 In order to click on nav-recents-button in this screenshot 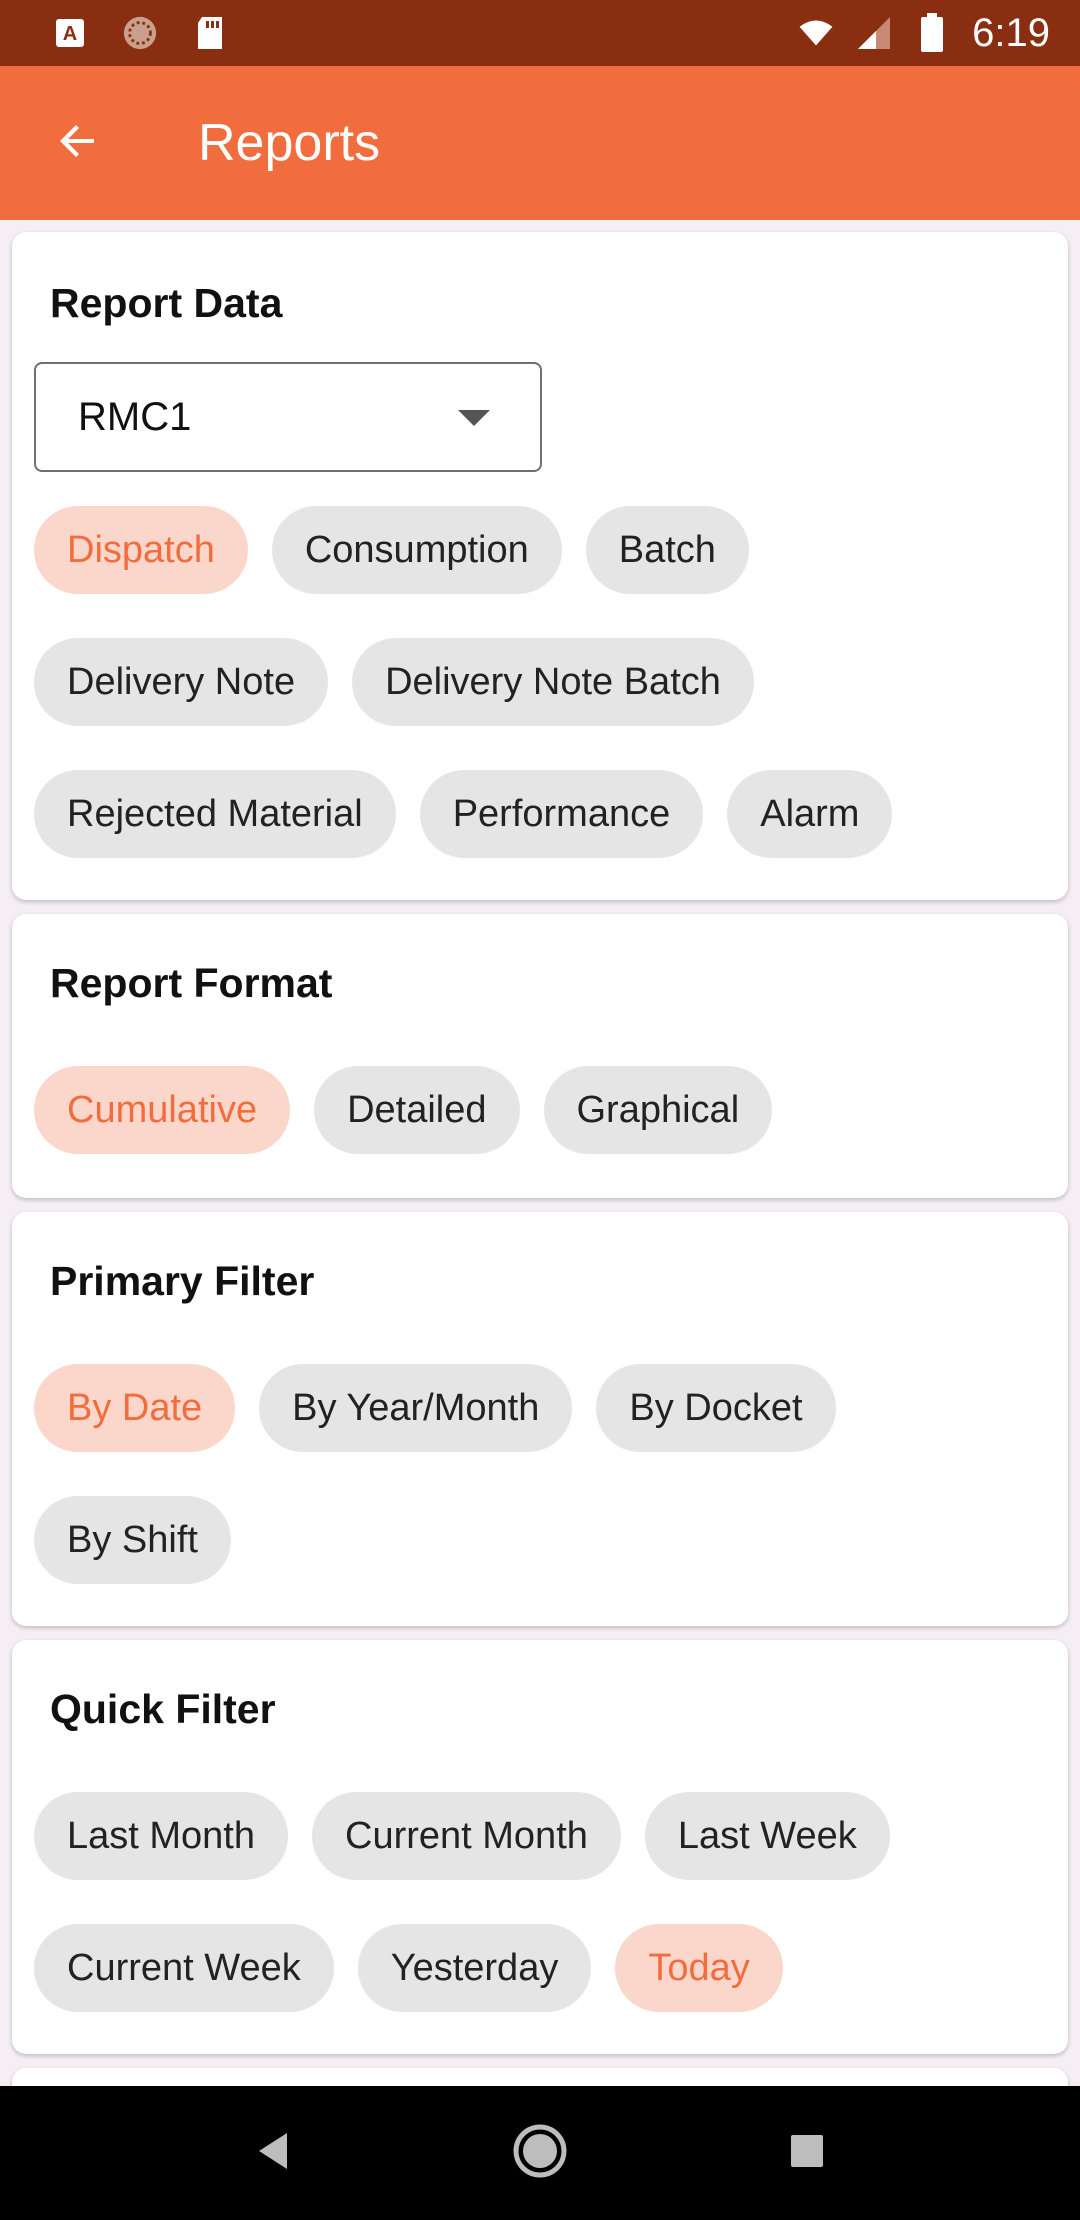, I will do `click(807, 2153)`.